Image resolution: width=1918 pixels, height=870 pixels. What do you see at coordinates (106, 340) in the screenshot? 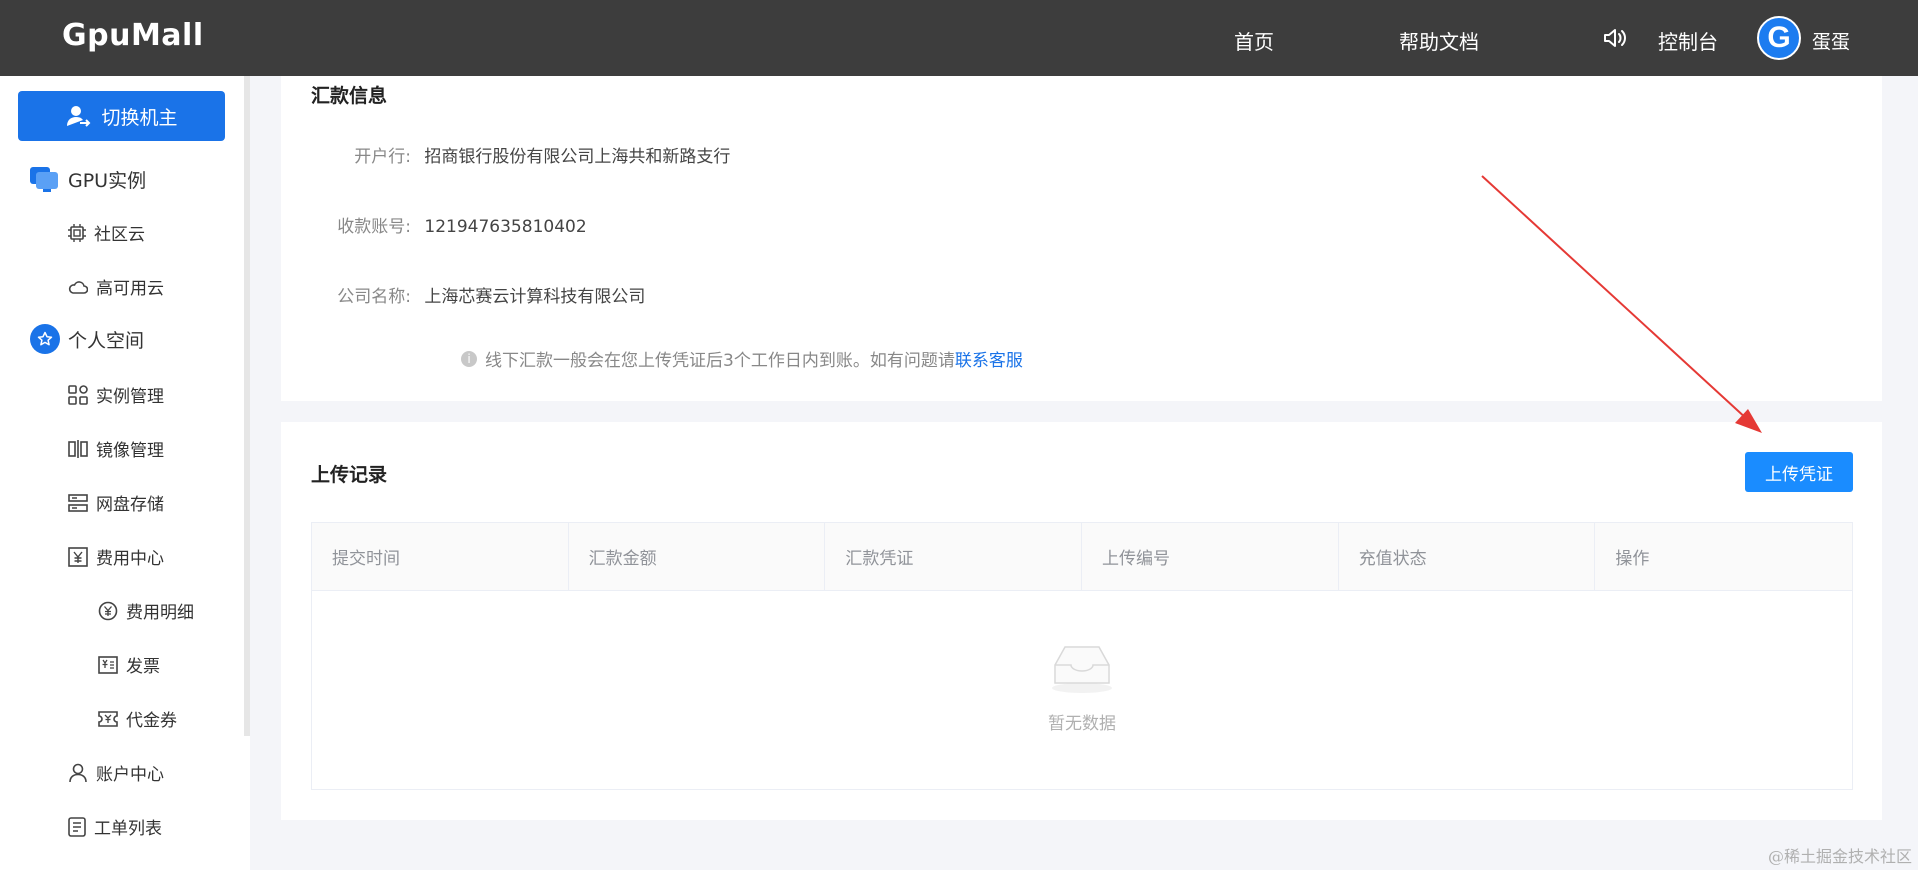
I see `sidebar-item-label: 个人空间` at bounding box center [106, 340].